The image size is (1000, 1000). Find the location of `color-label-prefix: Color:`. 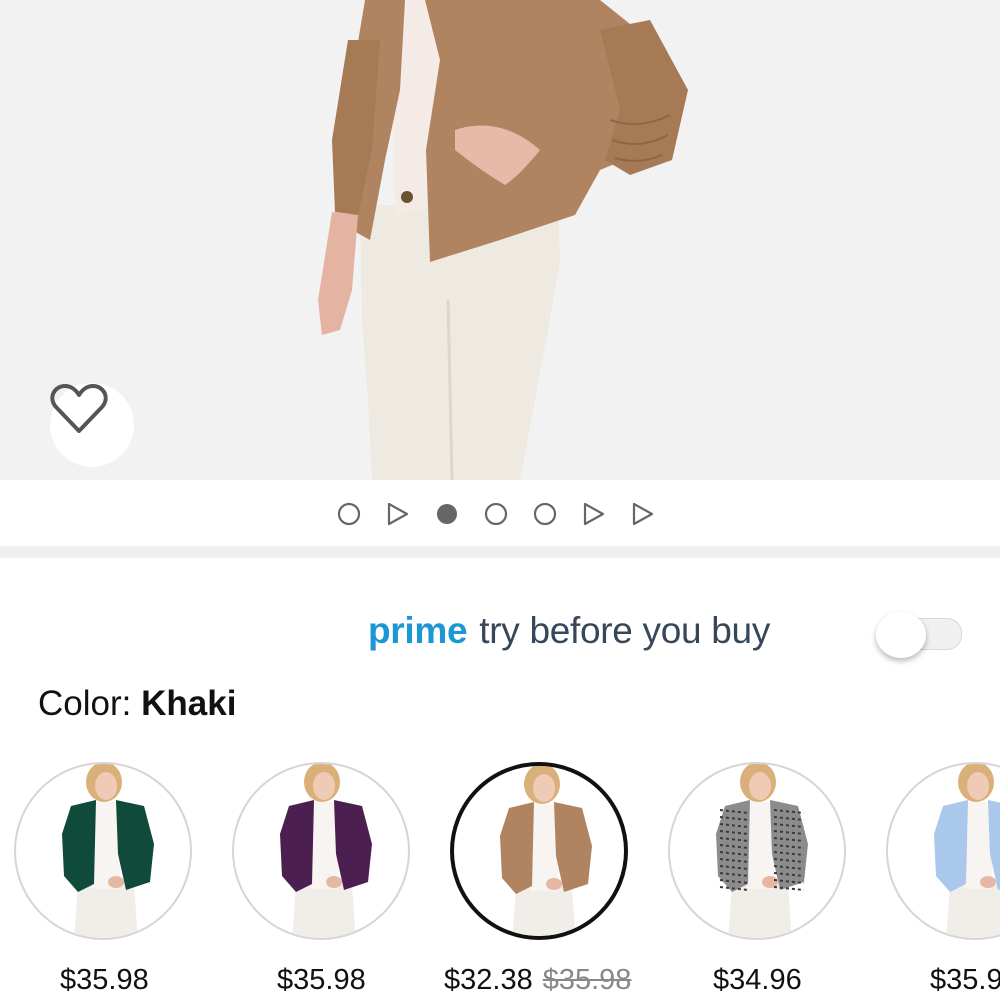

color-label-prefix: Color: is located at coordinates (85, 703).